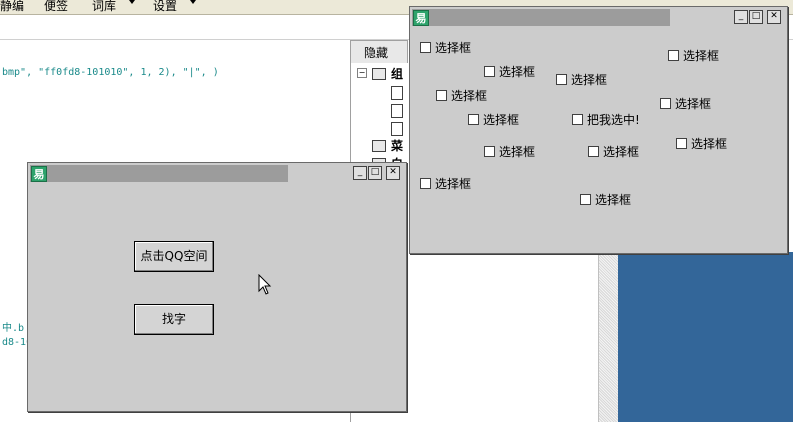  I want to click on desktop-background, so click(705, 337).